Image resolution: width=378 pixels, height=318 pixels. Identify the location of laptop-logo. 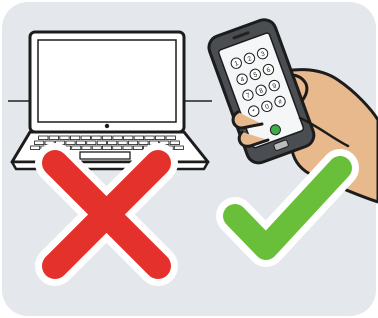
(107, 126).